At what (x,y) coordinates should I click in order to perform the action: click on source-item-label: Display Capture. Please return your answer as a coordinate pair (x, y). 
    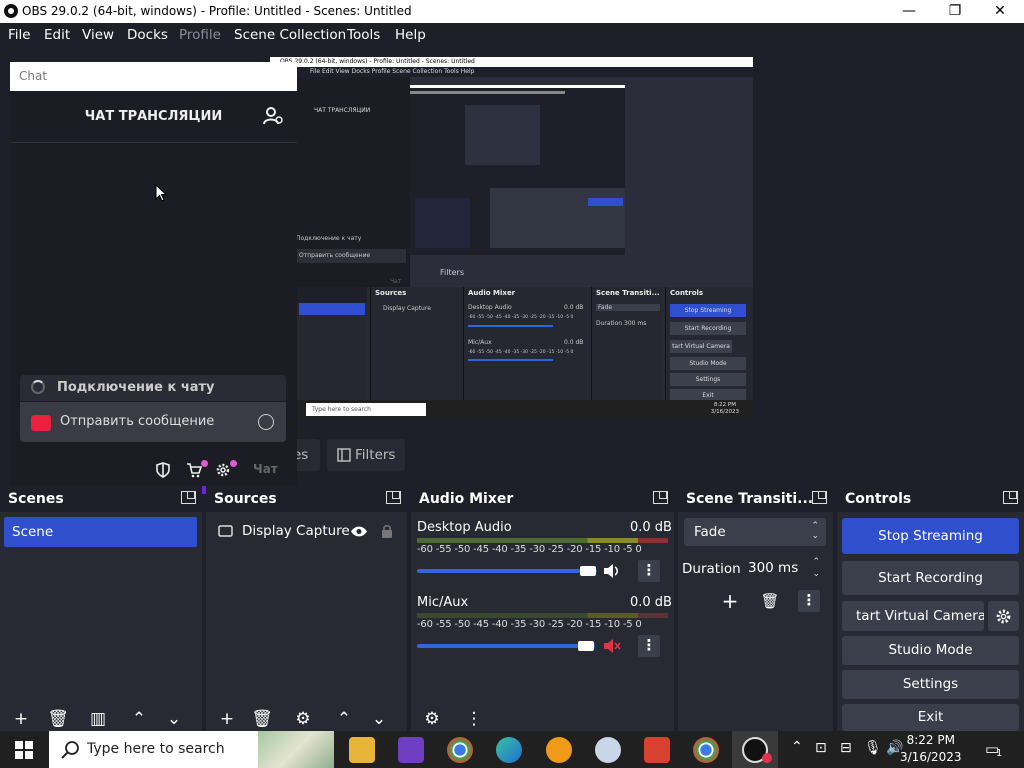
    Looking at the image, I should click on (296, 531).